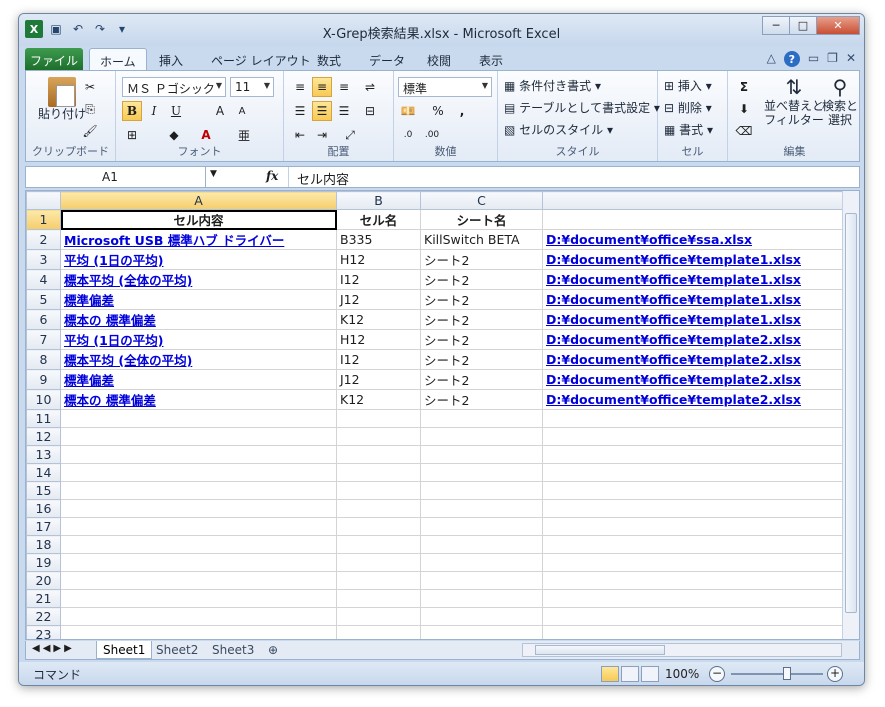  What do you see at coordinates (813, 59) in the screenshot?
I see `doc-minimize-icon: ▭` at bounding box center [813, 59].